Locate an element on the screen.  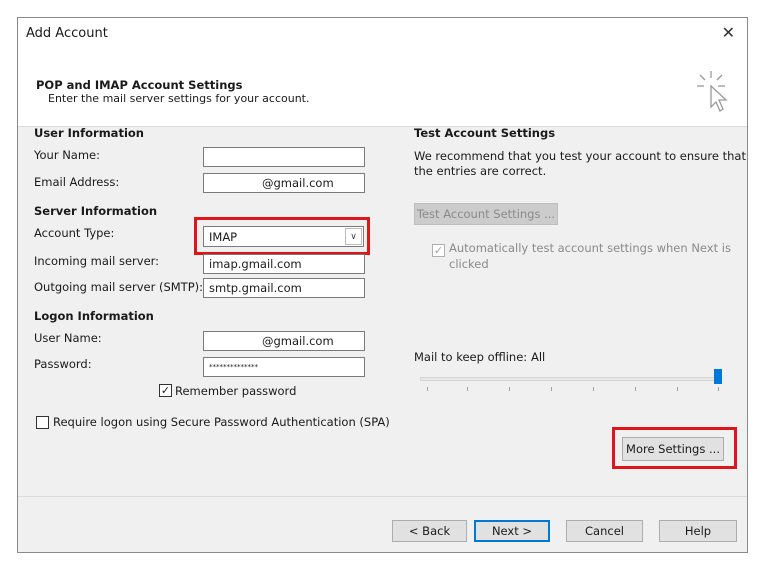
cursor-click-icon is located at coordinates (712, 91).